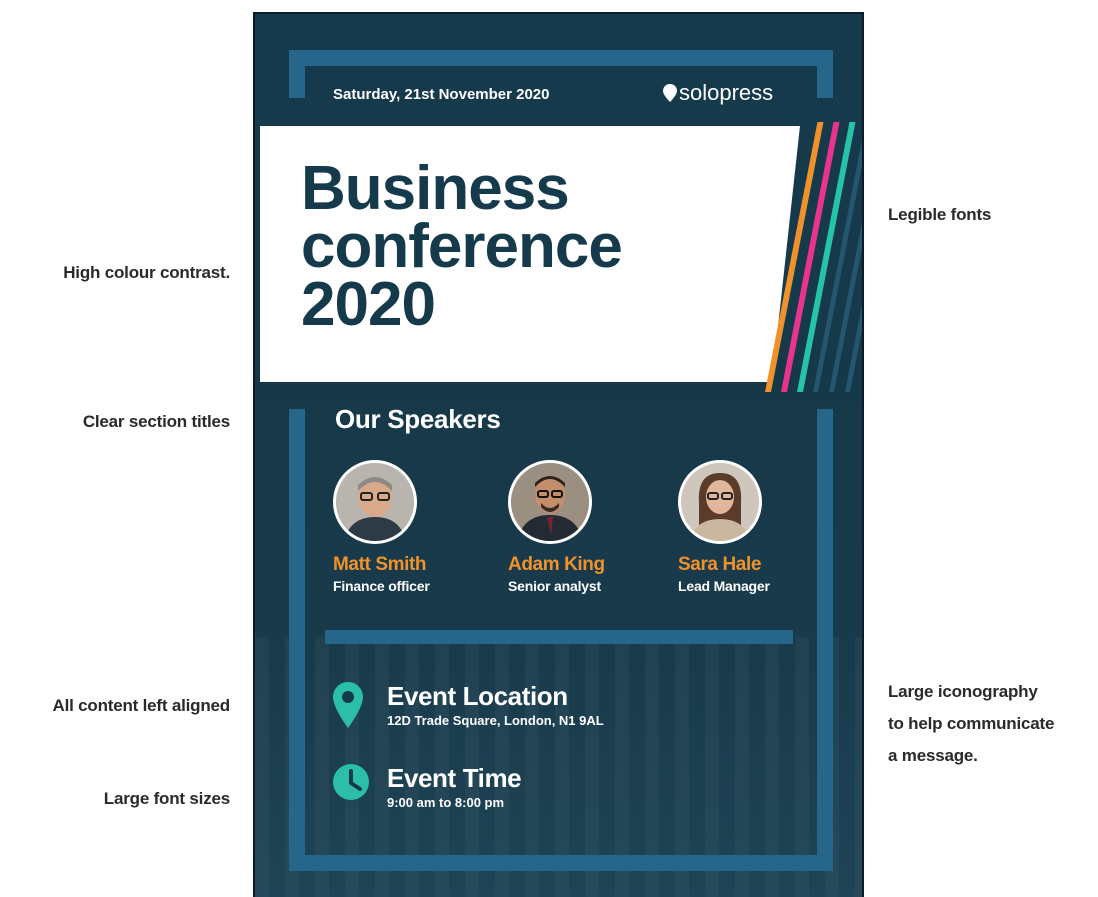  Describe the element at coordinates (670, 93) in the screenshot. I see `logo-pin-icon` at that location.